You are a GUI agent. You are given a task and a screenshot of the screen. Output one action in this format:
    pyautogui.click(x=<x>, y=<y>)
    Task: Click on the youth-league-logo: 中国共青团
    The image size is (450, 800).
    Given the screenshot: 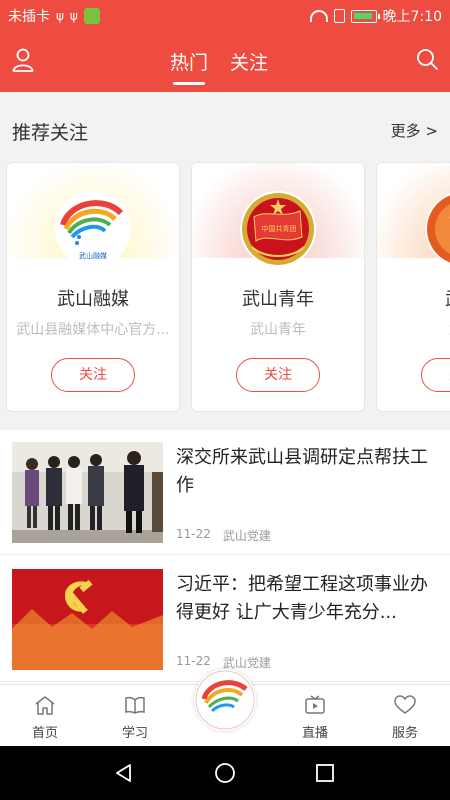 What is the action you would take?
    pyautogui.click(x=278, y=229)
    